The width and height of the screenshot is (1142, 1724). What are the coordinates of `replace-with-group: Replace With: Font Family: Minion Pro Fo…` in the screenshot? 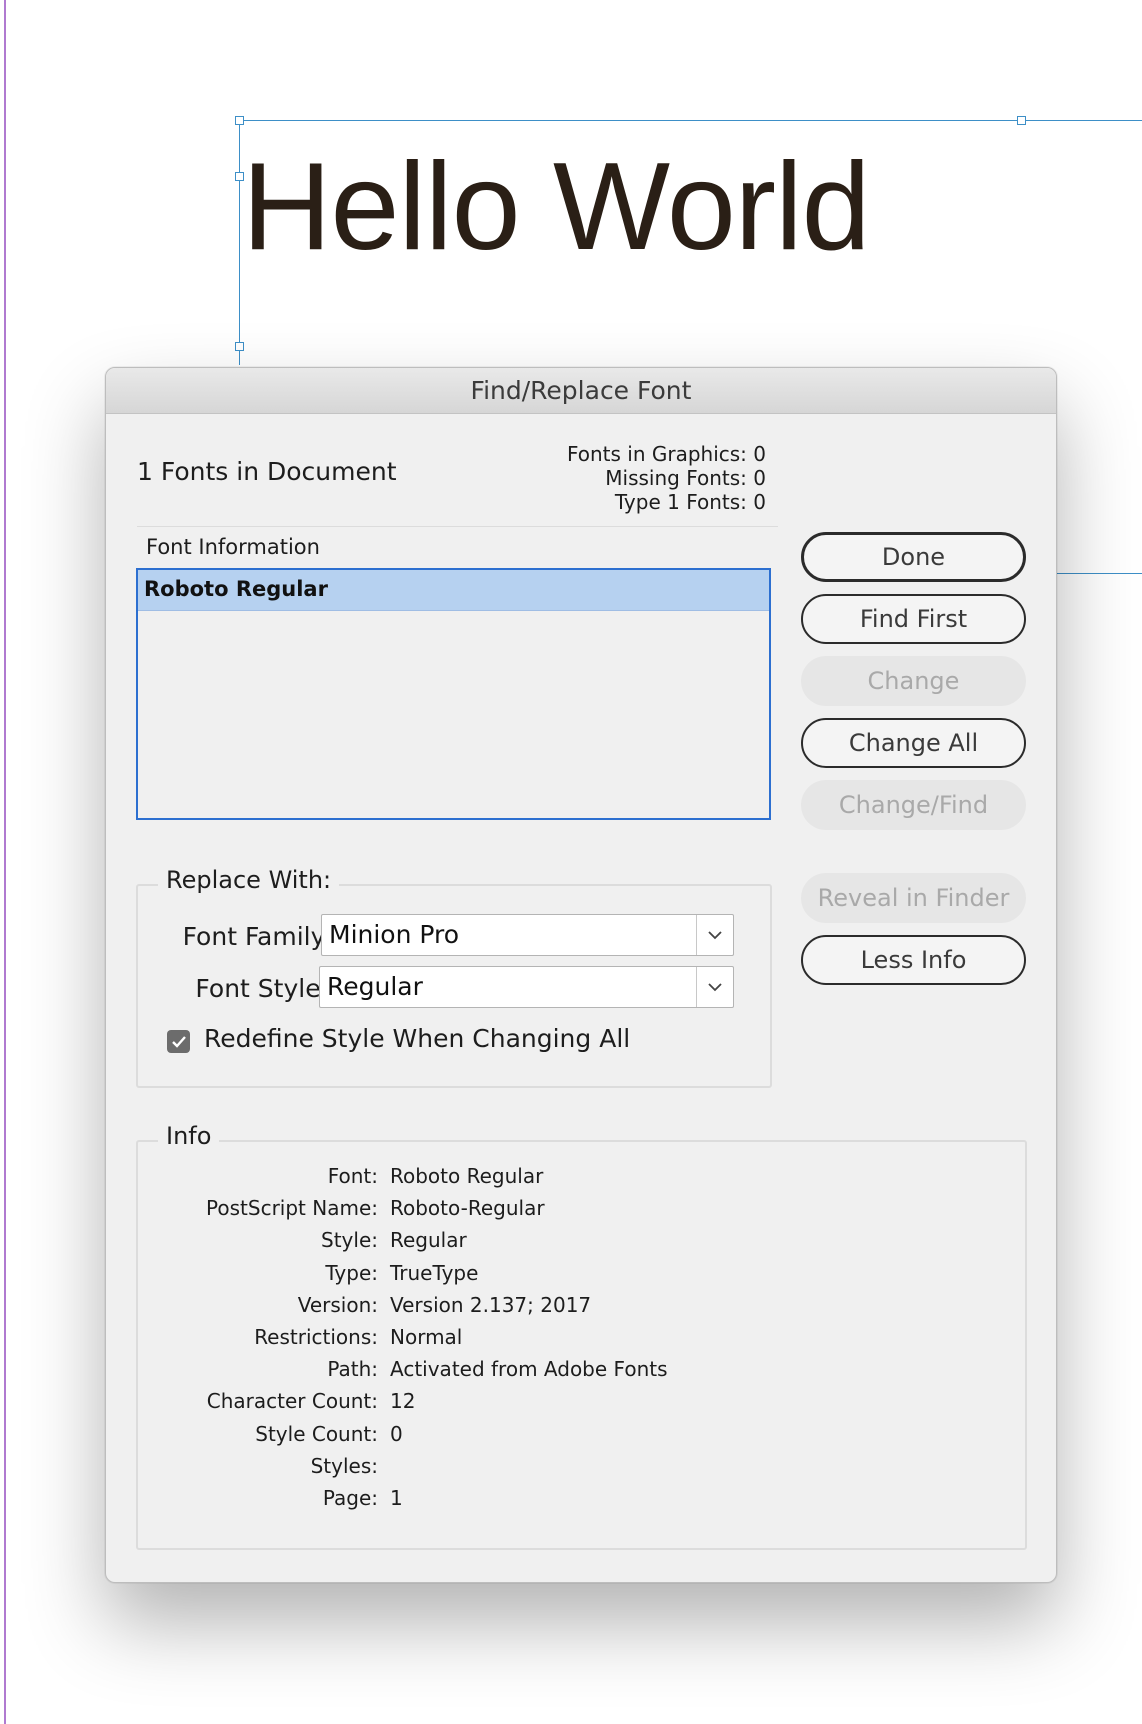 It's located at (454, 977).